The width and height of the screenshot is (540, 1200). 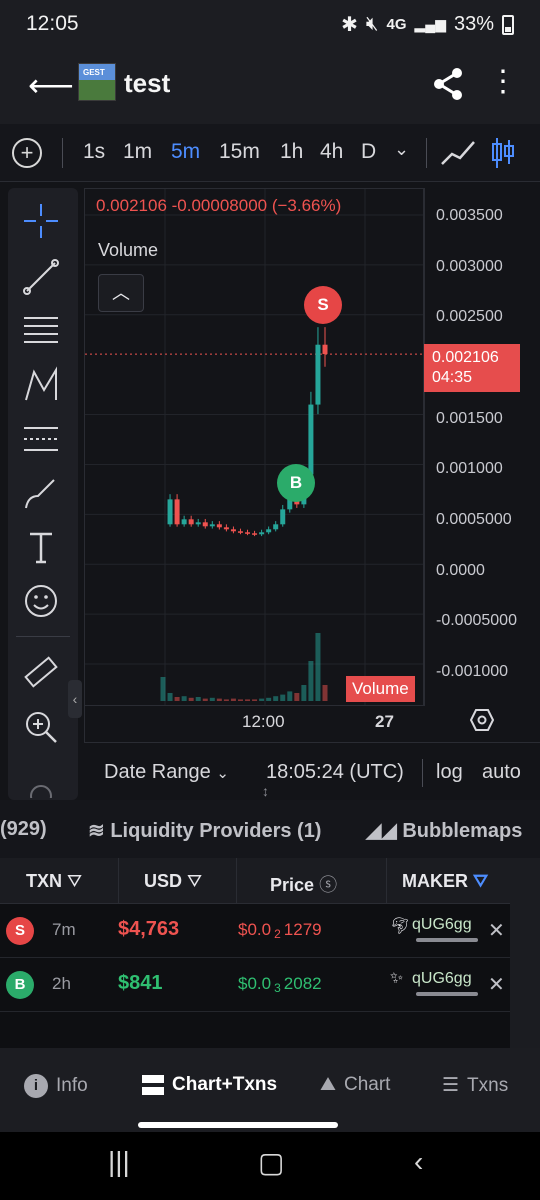 I want to click on auto-toggle: auto, so click(x=501, y=772).